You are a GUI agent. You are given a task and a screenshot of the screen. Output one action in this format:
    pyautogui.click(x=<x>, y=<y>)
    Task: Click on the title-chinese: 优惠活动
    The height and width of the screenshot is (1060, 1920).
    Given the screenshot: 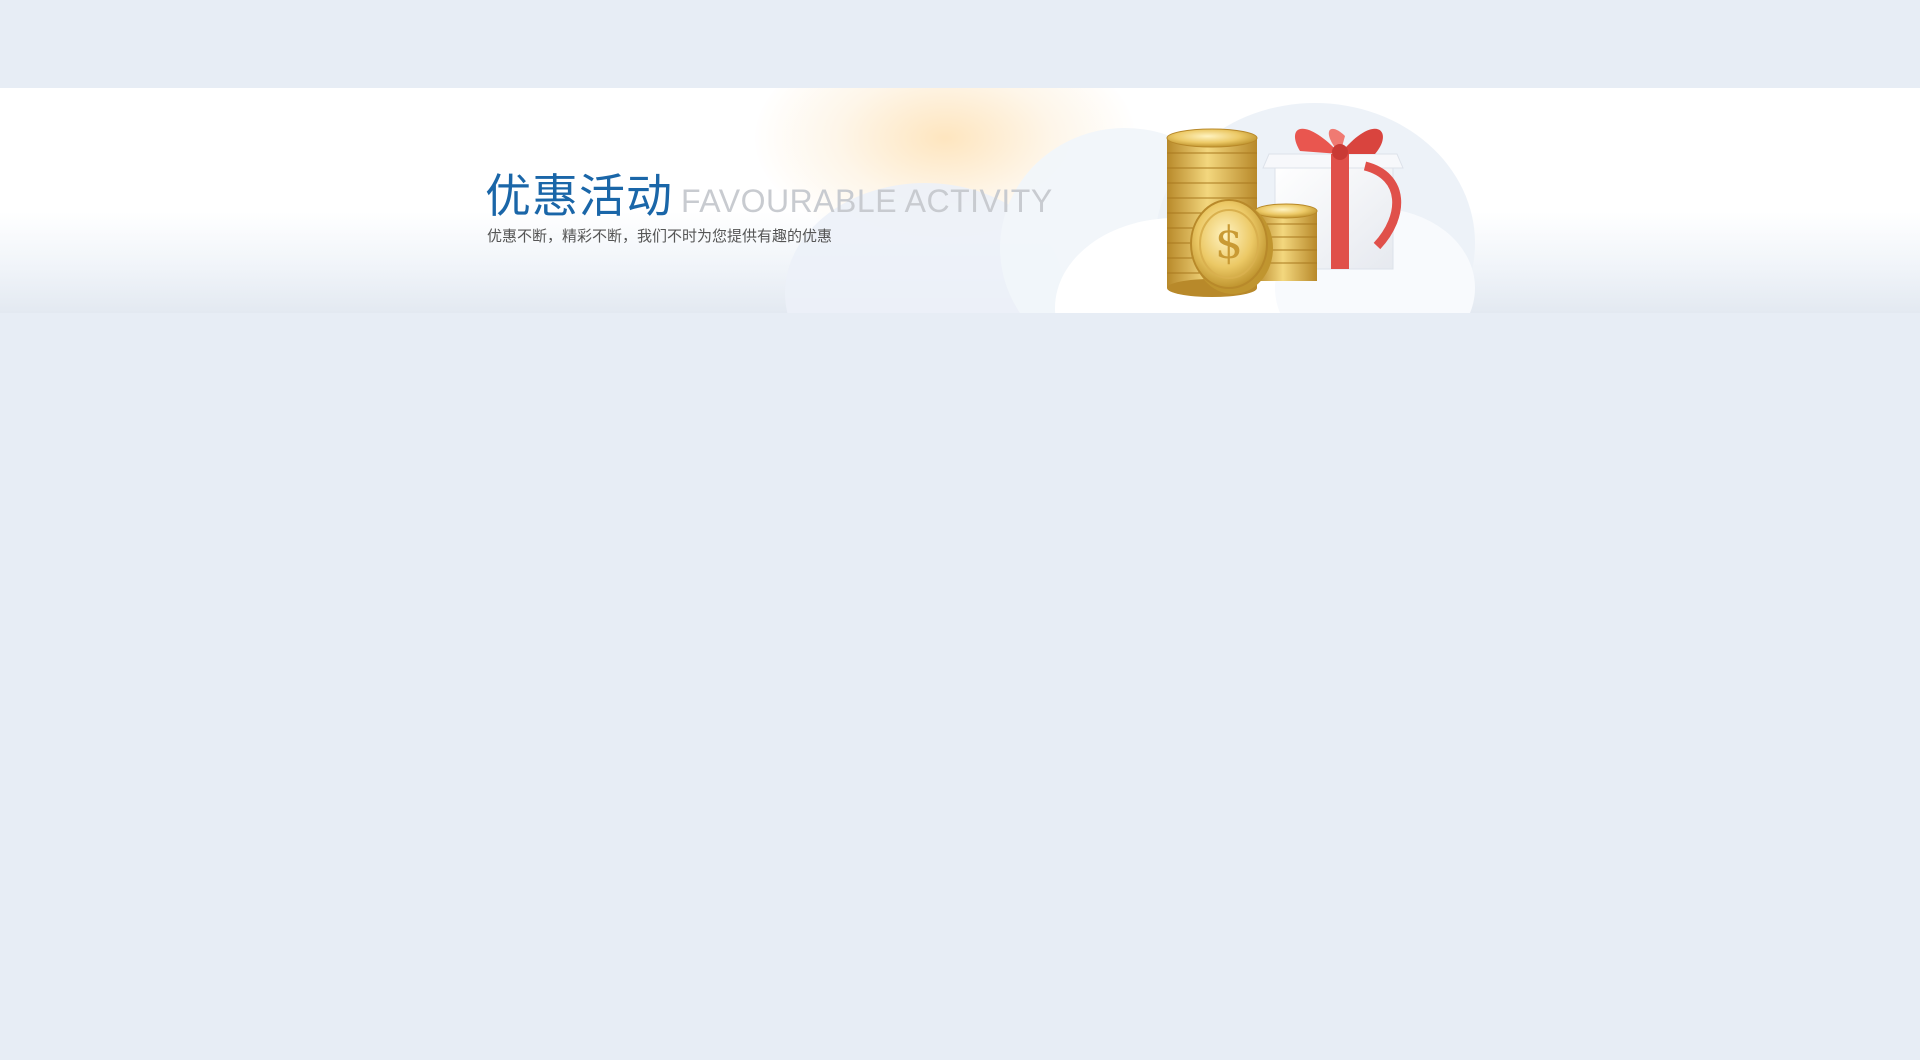 What is the action you would take?
    pyautogui.click(x=579, y=196)
    